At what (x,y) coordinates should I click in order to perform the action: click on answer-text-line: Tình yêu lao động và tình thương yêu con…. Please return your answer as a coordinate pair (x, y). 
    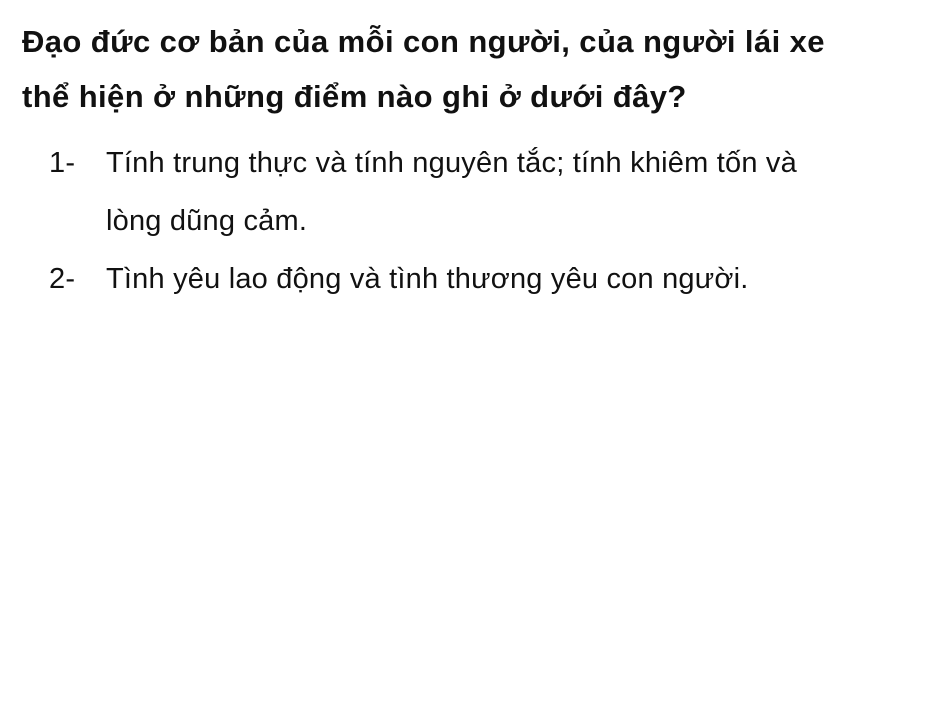
    Looking at the image, I should click on (427, 279).